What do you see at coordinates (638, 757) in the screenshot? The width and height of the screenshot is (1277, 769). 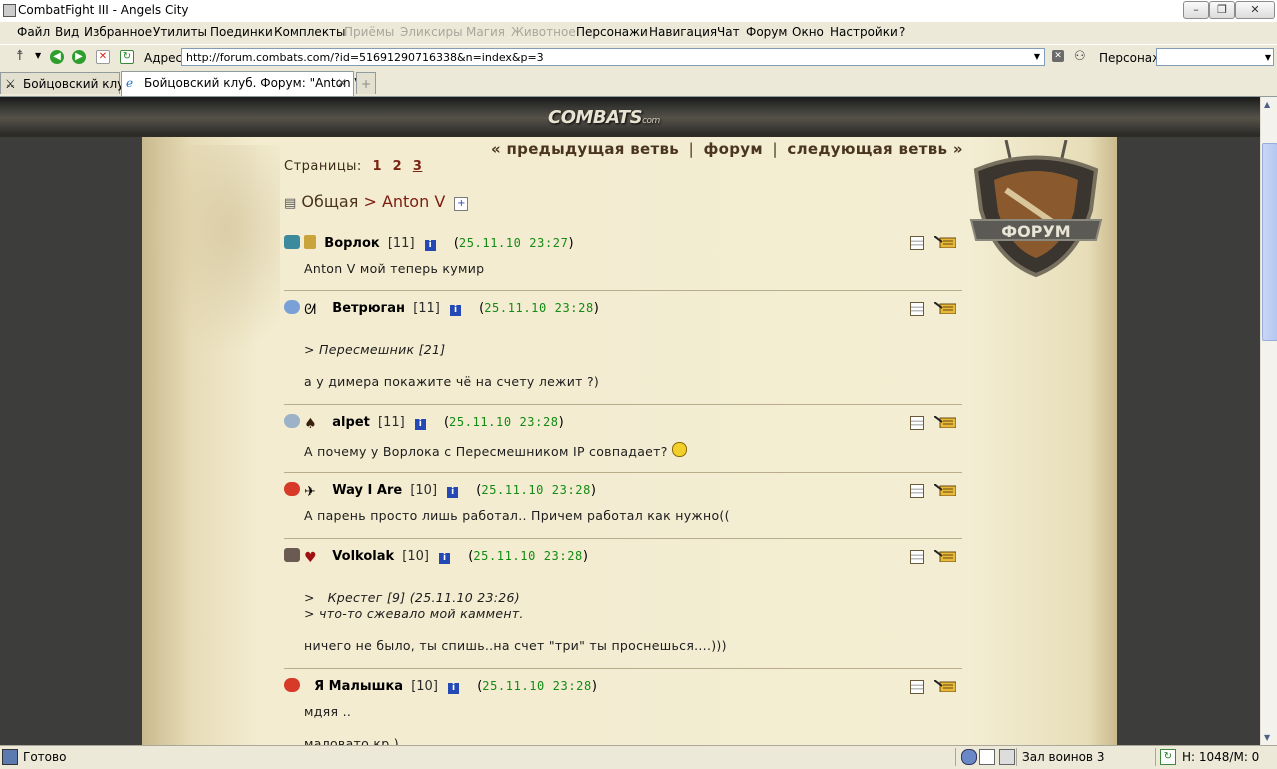 I see `status-bar: Готово Зал воинов 3 ↻ H: 1048/M: 0` at bounding box center [638, 757].